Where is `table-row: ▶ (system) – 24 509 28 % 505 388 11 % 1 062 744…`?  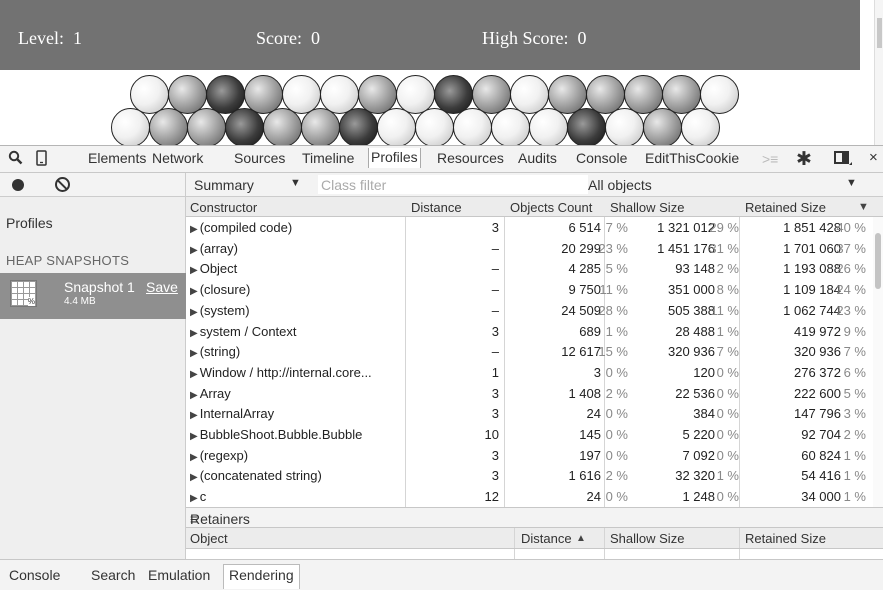 table-row: ▶ (system) – 24 509 28 % 505 388 11 % 1 062 744… is located at coordinates (534, 310).